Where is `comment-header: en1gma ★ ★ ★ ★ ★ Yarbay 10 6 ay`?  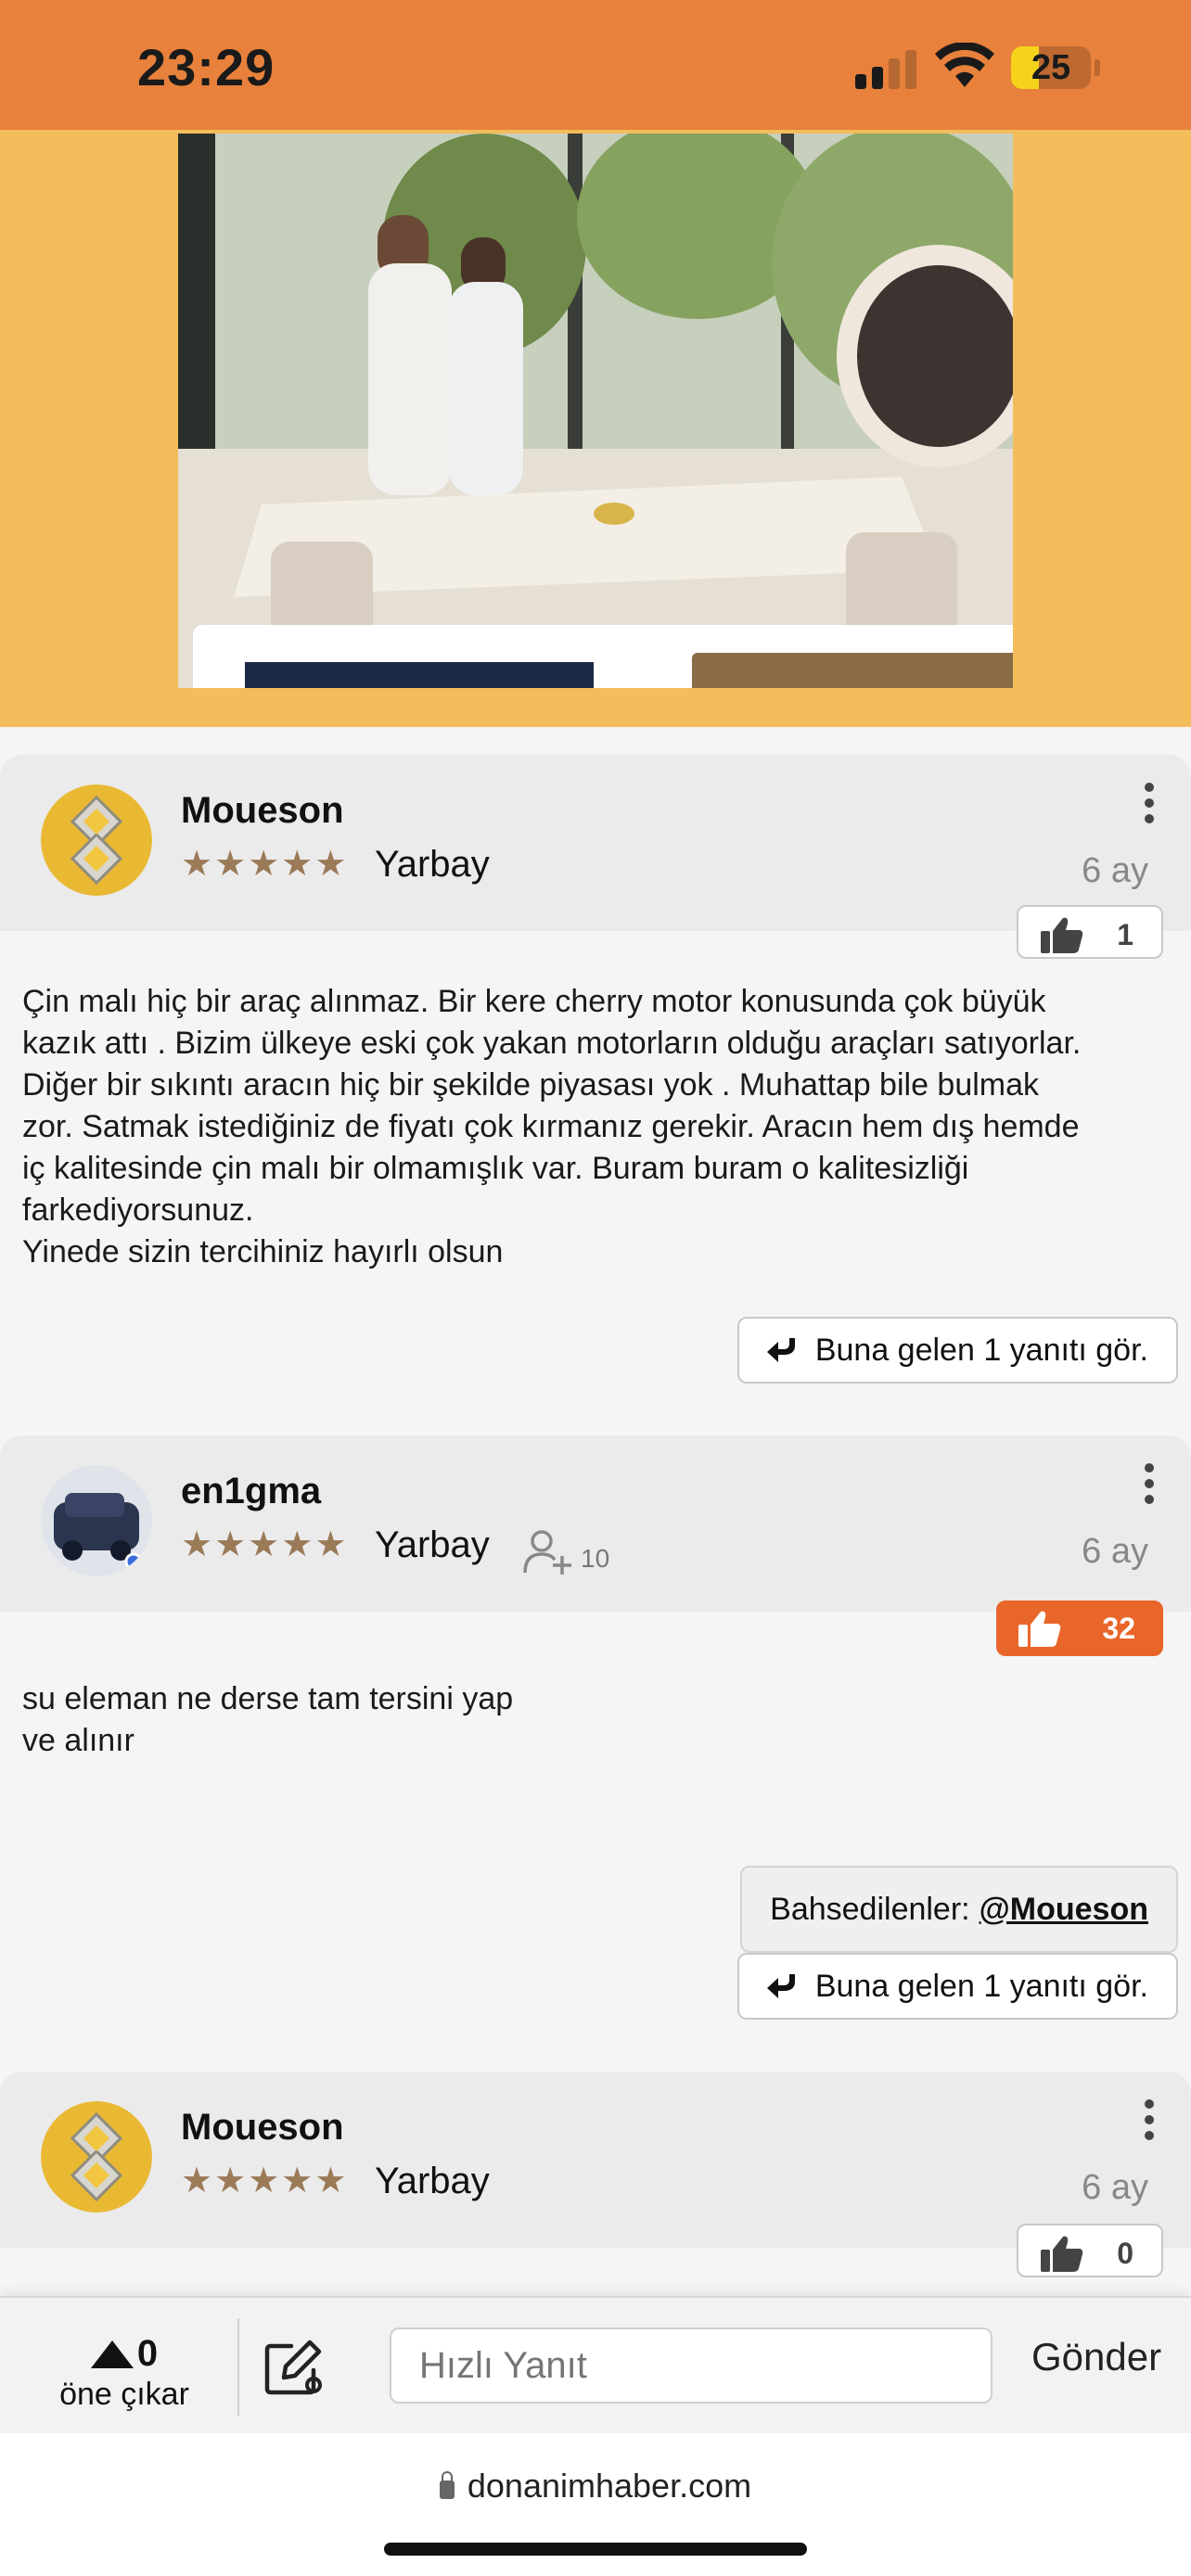 comment-header: en1gma ★ ★ ★ ★ ★ Yarbay 10 6 ay is located at coordinates (595, 1524).